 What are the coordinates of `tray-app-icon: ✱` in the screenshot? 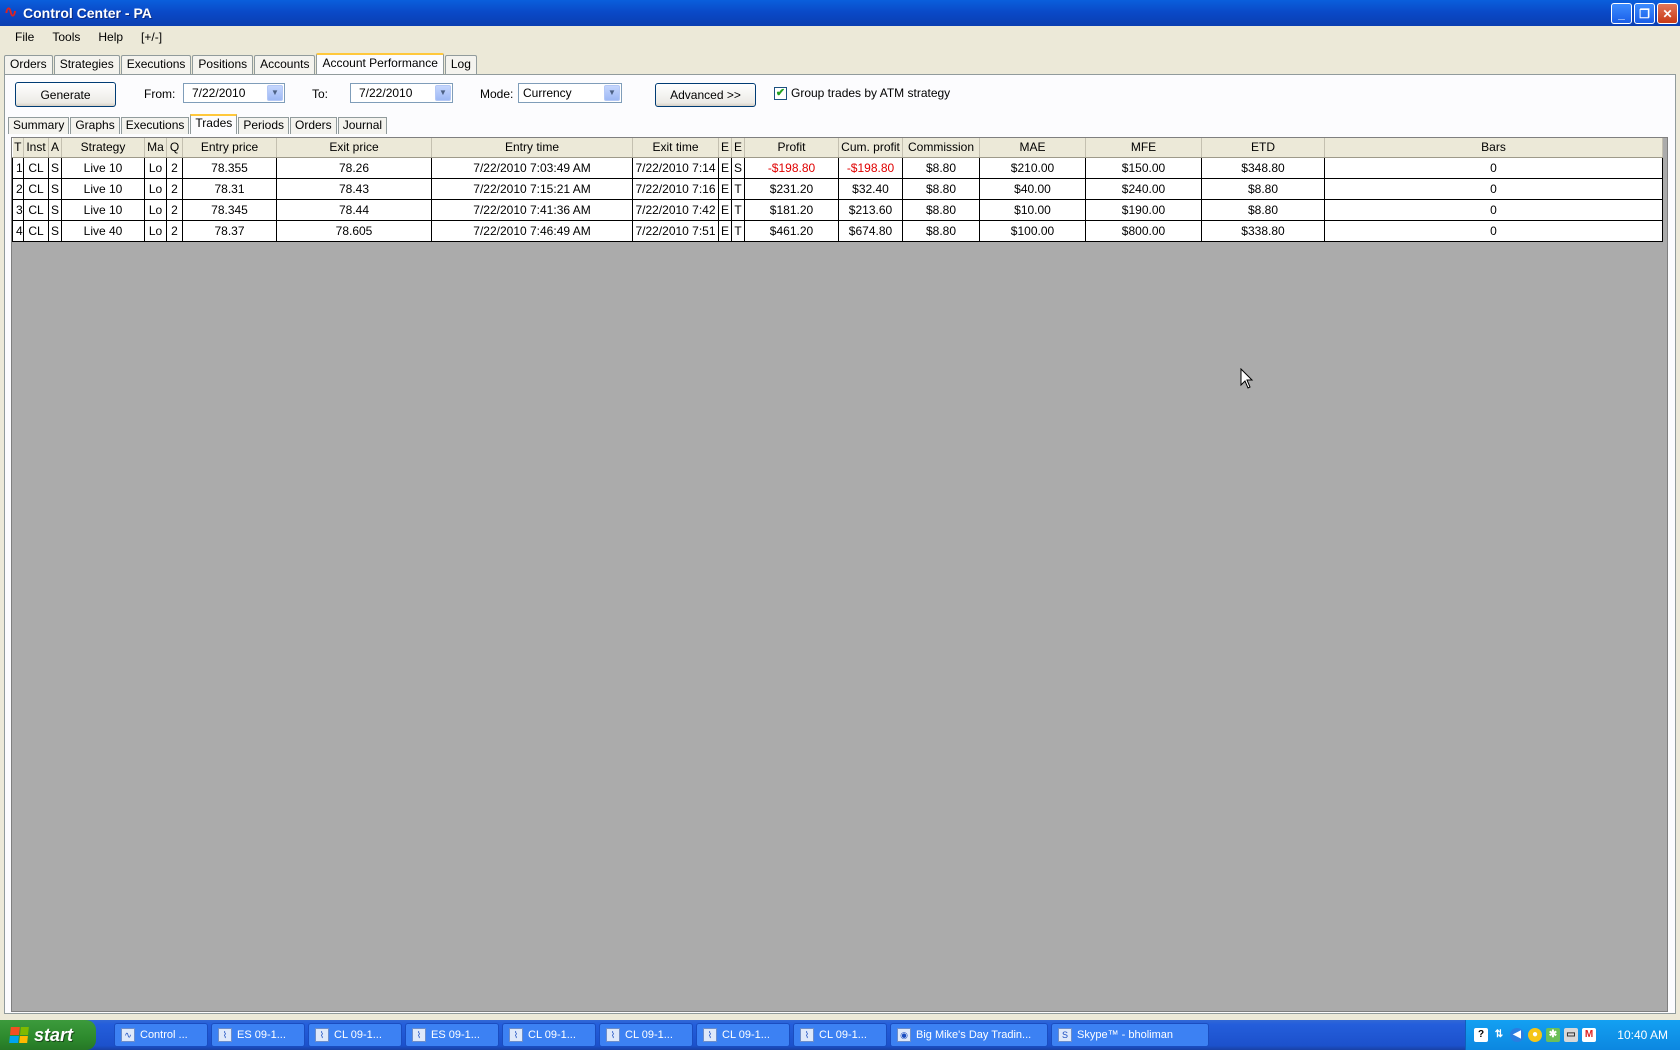 It's located at (1553, 1035).